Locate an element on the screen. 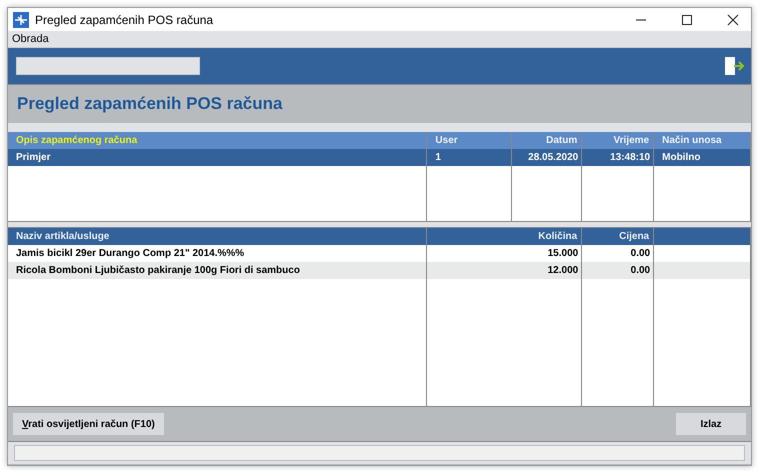 Image resolution: width=760 pixels, height=471 pixels. app-icon is located at coordinates (21, 20).